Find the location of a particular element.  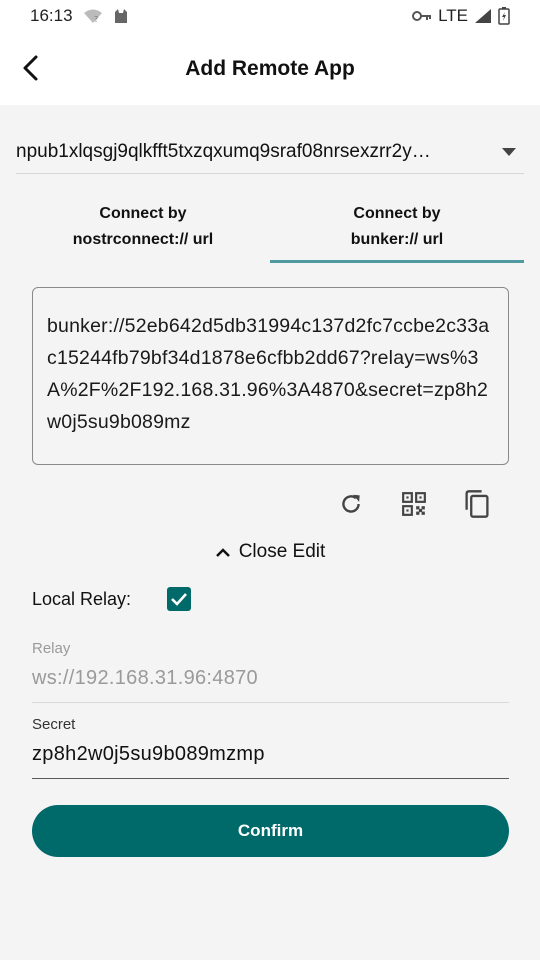

page-title: Add Remote App is located at coordinates (270, 68).